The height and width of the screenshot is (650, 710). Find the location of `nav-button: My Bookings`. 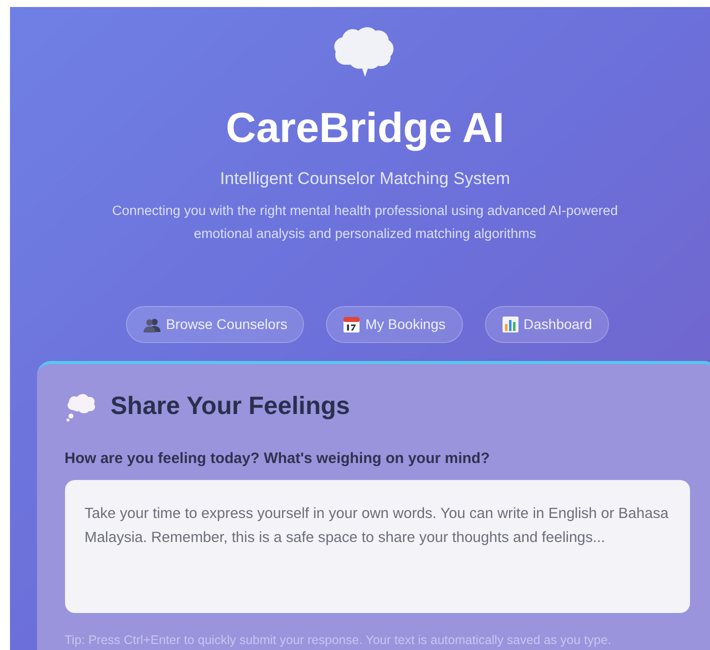

nav-button: My Bookings is located at coordinates (394, 325).